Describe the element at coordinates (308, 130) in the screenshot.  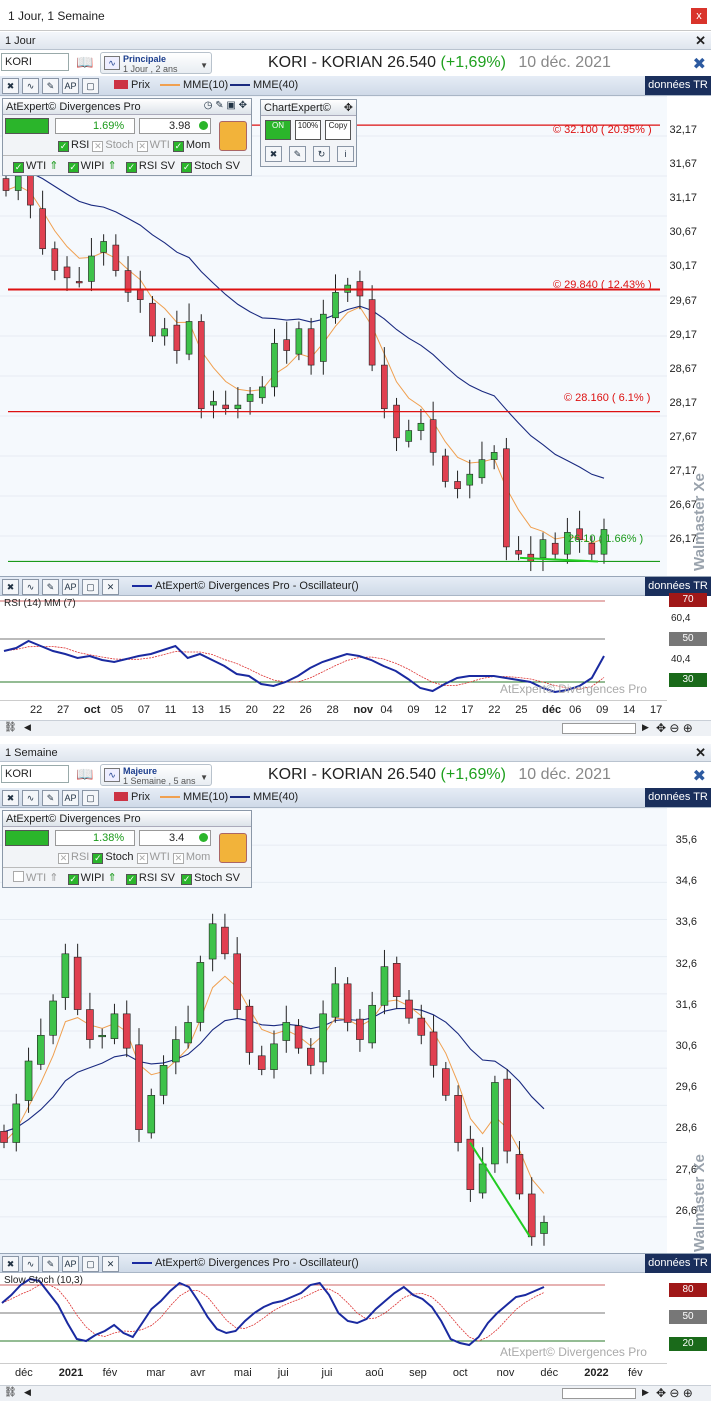
I see `zoom-100-button: 100%` at that location.